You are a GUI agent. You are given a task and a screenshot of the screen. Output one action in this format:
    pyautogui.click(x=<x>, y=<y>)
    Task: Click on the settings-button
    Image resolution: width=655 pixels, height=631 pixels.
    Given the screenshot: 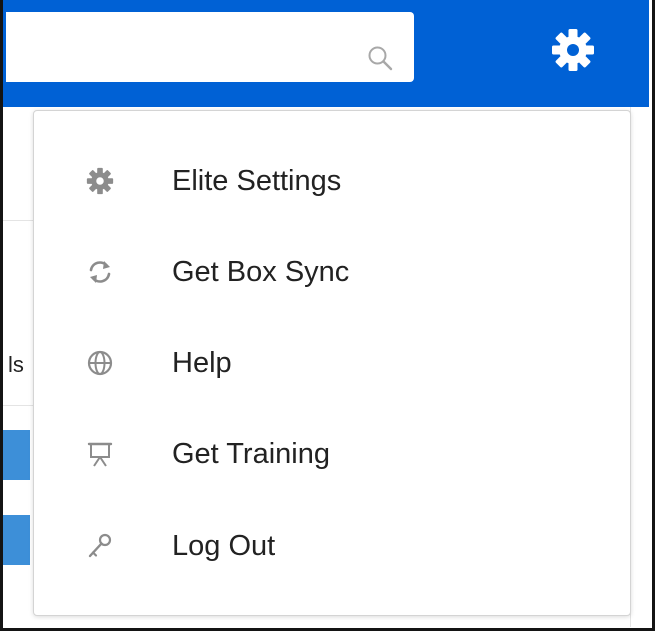 What is the action you would take?
    pyautogui.click(x=573, y=50)
    